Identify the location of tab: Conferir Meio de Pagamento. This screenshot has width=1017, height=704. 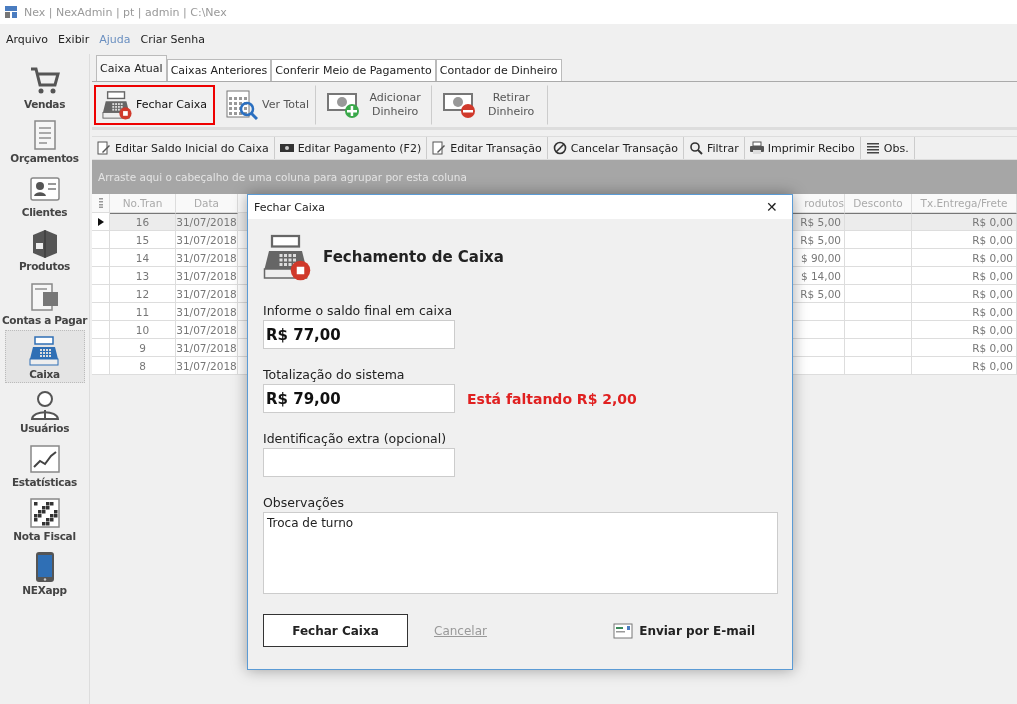
(353, 70).